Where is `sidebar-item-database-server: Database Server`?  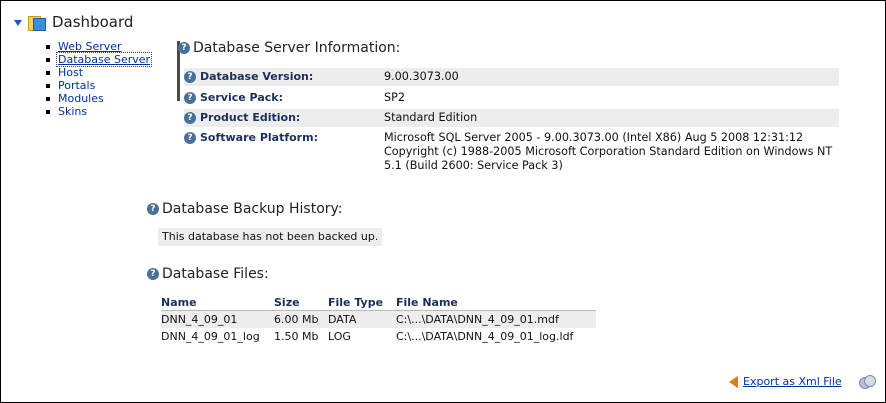 sidebar-item-database-server: Database Server is located at coordinates (99, 59).